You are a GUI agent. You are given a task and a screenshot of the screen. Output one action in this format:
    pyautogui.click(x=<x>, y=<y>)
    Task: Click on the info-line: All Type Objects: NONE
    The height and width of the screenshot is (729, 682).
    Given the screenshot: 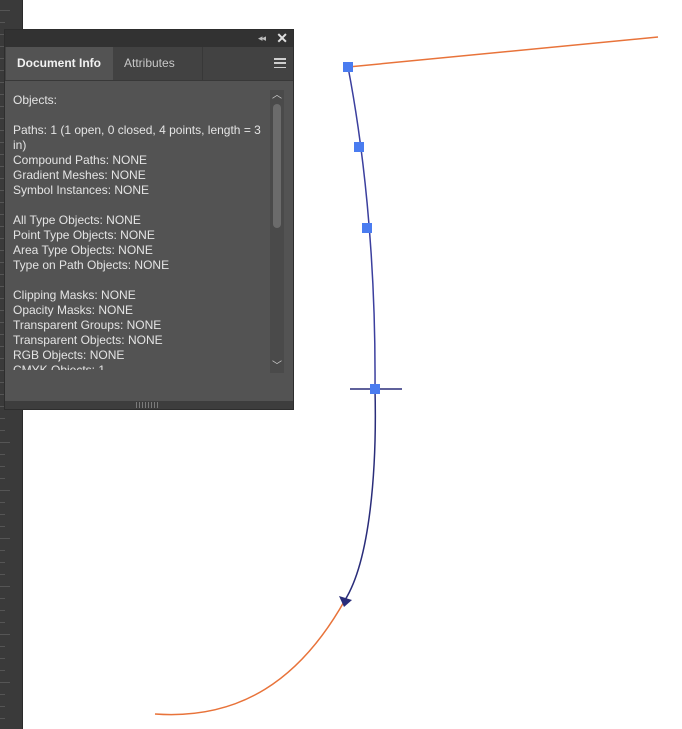 What is the action you would take?
    pyautogui.click(x=77, y=220)
    